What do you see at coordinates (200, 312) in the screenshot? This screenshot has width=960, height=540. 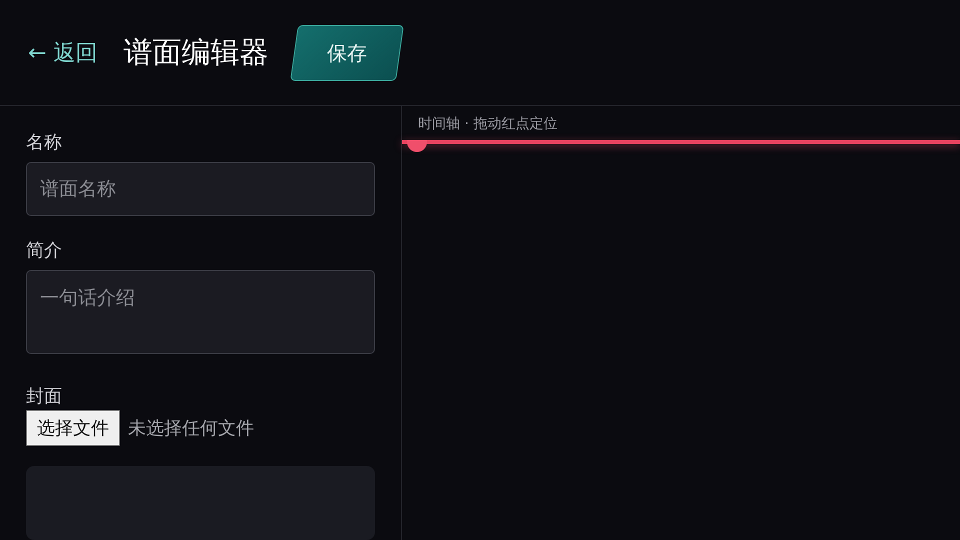 I see `intro-field: 一句话介绍` at bounding box center [200, 312].